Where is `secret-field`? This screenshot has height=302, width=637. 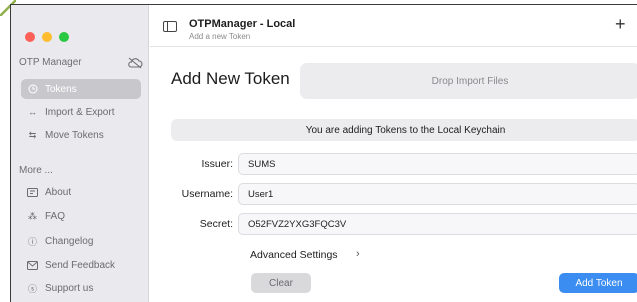
secret-field is located at coordinates (437, 224).